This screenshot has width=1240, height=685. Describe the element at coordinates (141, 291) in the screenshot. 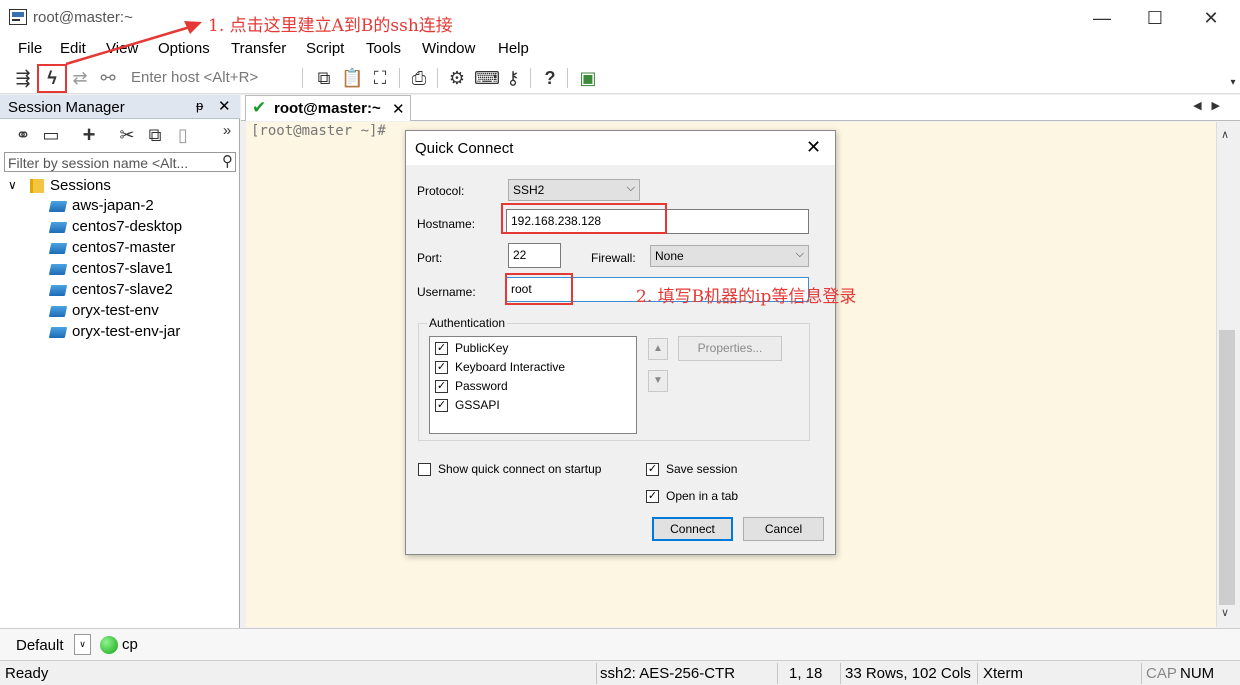

I see `list-item: centos7-slave2` at that location.